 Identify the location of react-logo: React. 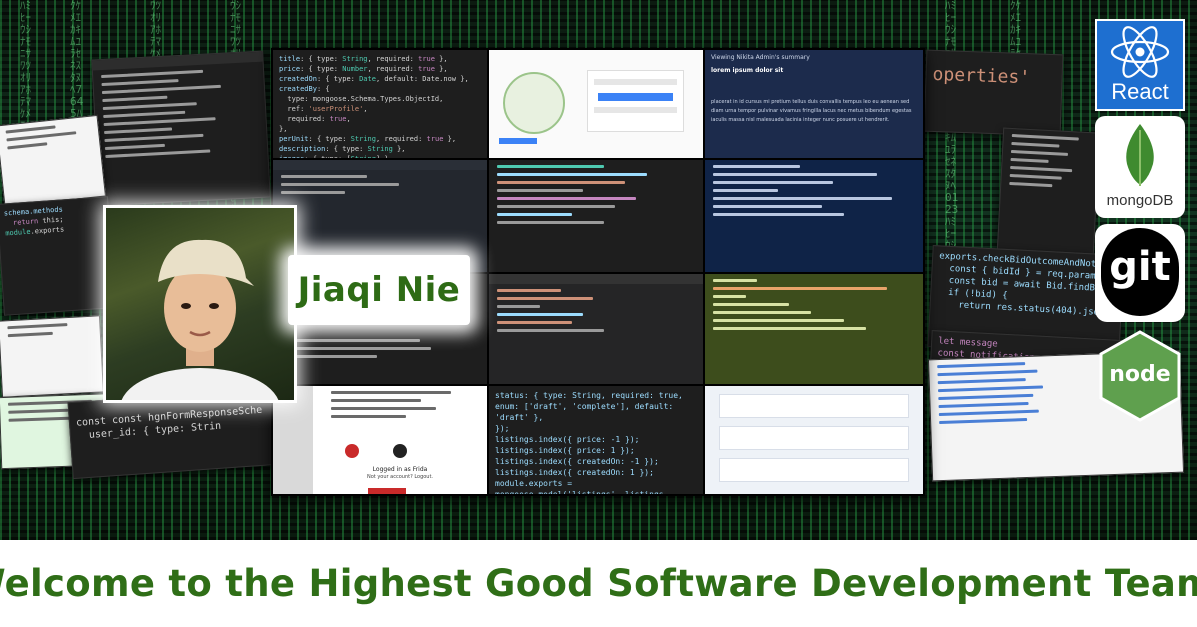
(1140, 65).